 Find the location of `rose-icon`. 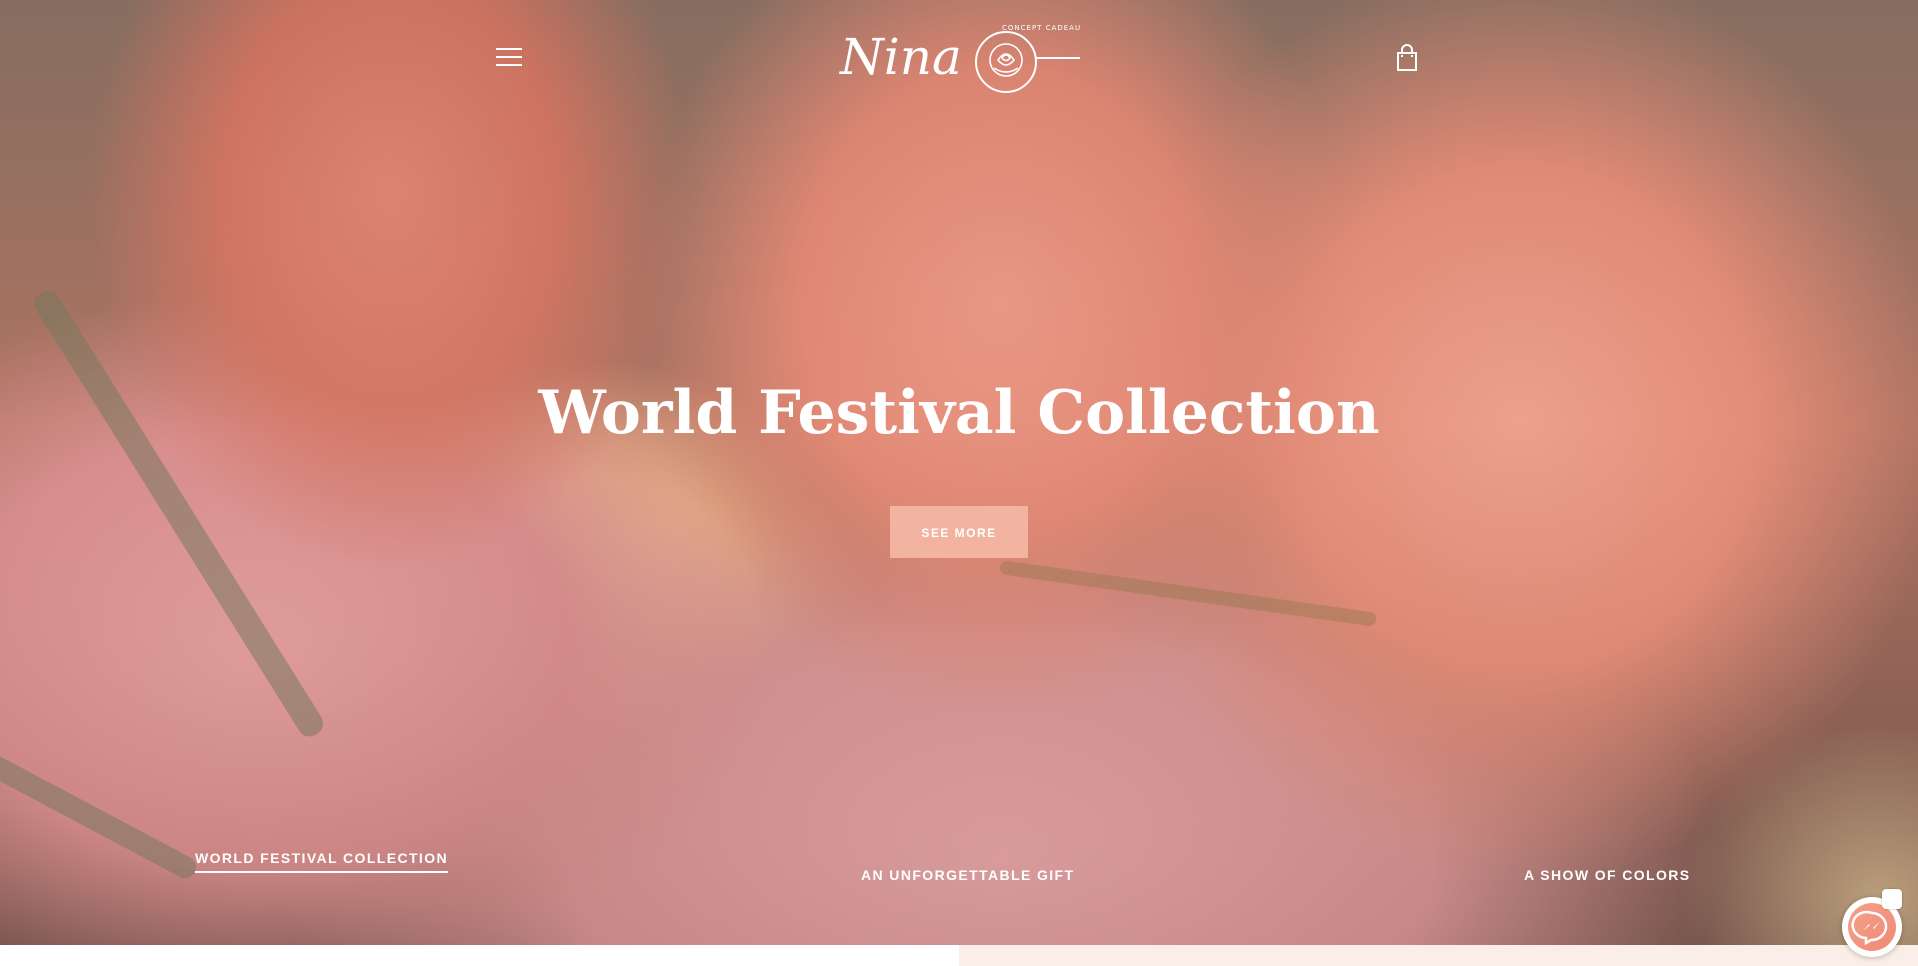

rose-icon is located at coordinates (1006, 60).